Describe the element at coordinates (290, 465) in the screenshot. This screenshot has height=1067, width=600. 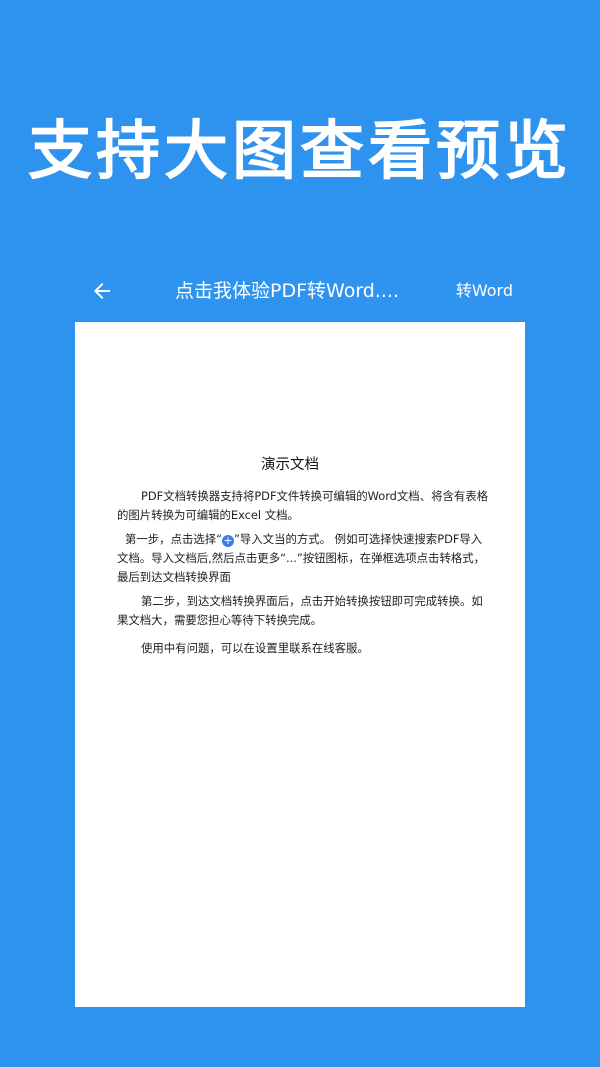
I see `document-title: 演示文档` at that location.